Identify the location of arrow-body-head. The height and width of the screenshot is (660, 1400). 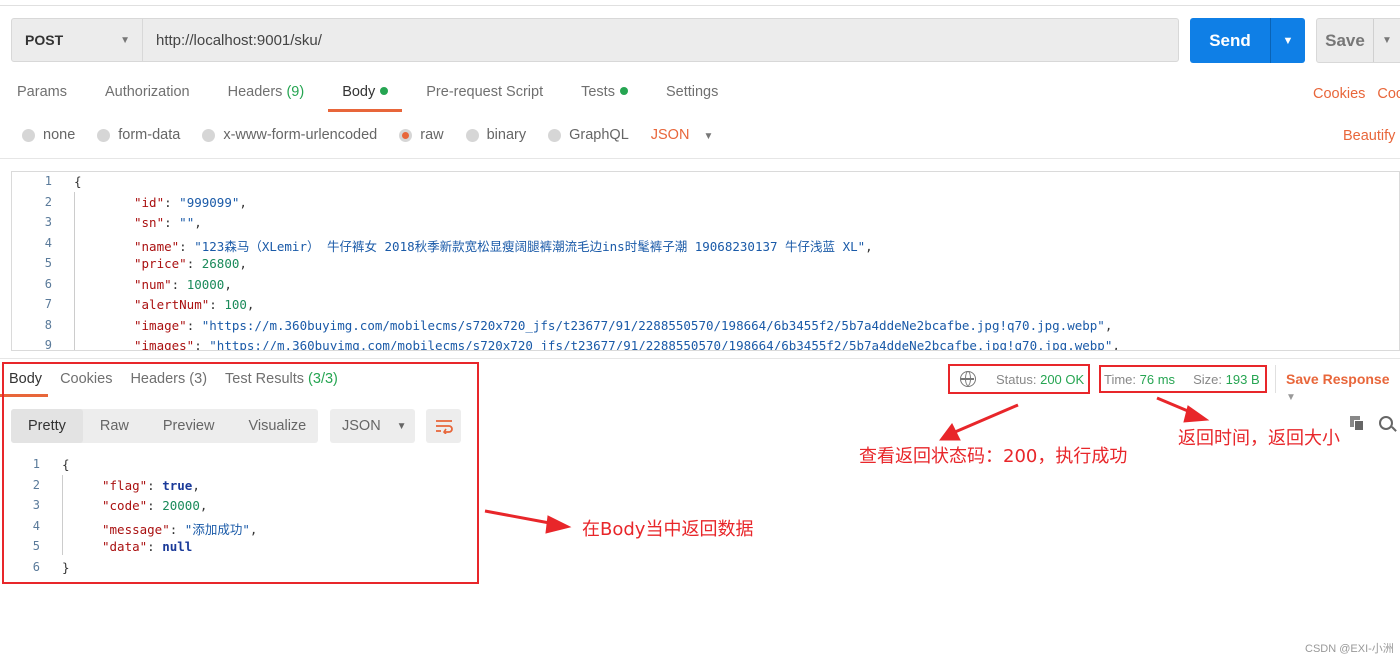
(558, 524).